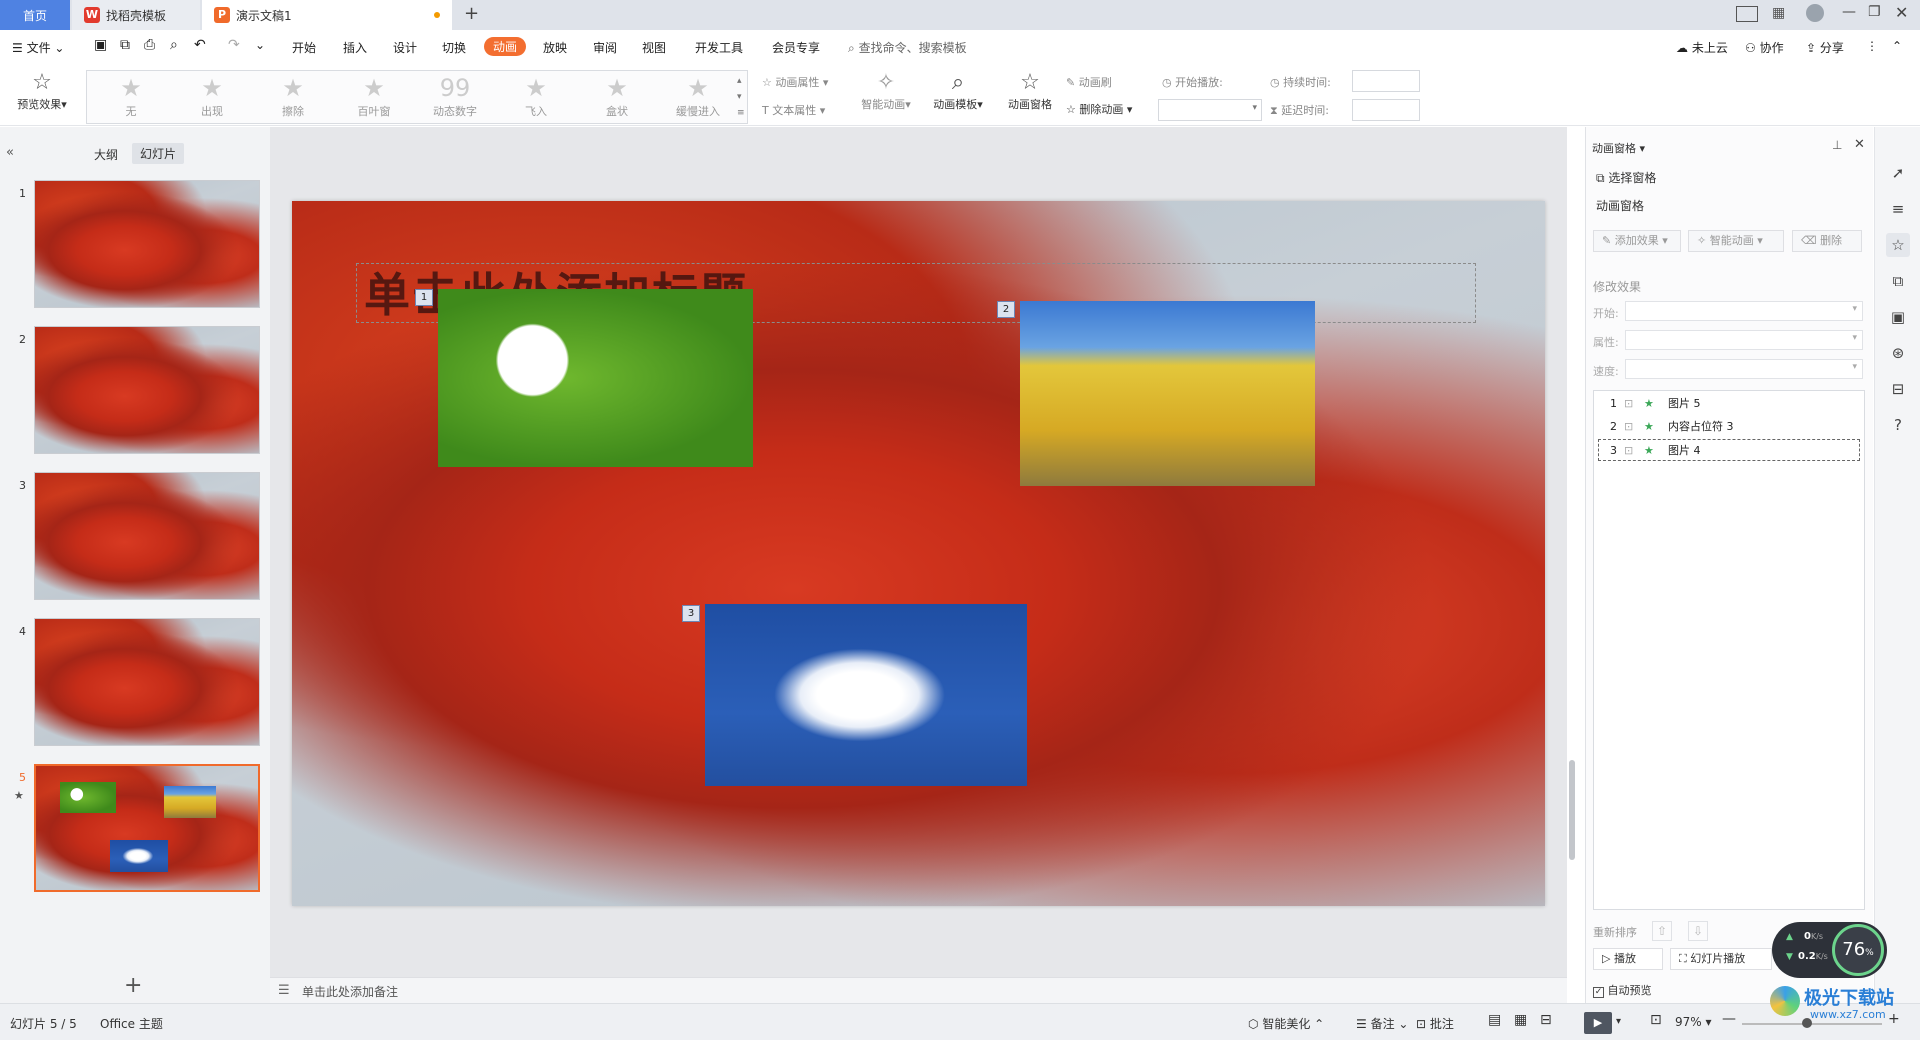 This screenshot has height=1040, width=1920. Describe the element at coordinates (234, 45) in the screenshot. I see `redo-icon: ↷` at that location.